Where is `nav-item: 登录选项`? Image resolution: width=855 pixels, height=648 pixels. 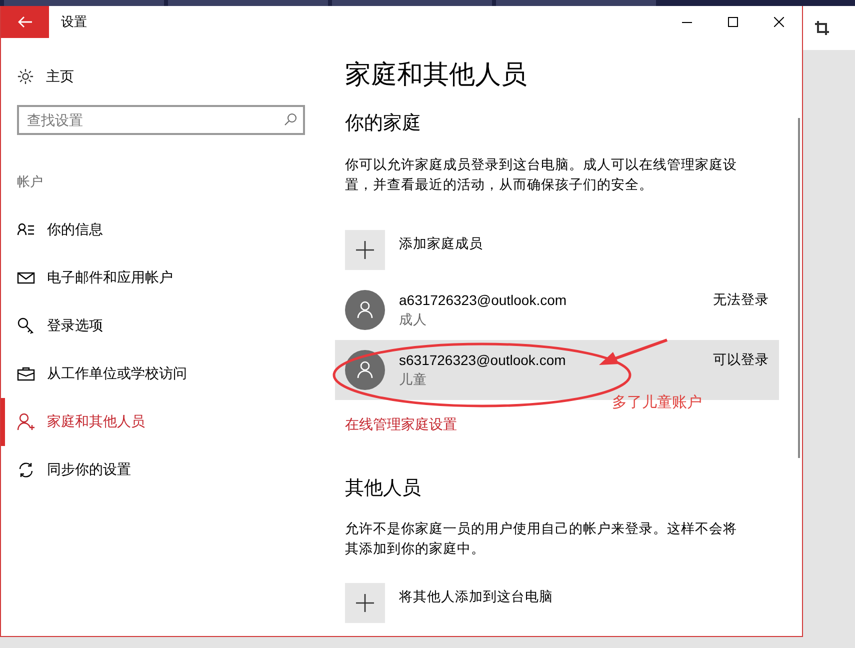
nav-item: 登录选项 is located at coordinates (161, 326).